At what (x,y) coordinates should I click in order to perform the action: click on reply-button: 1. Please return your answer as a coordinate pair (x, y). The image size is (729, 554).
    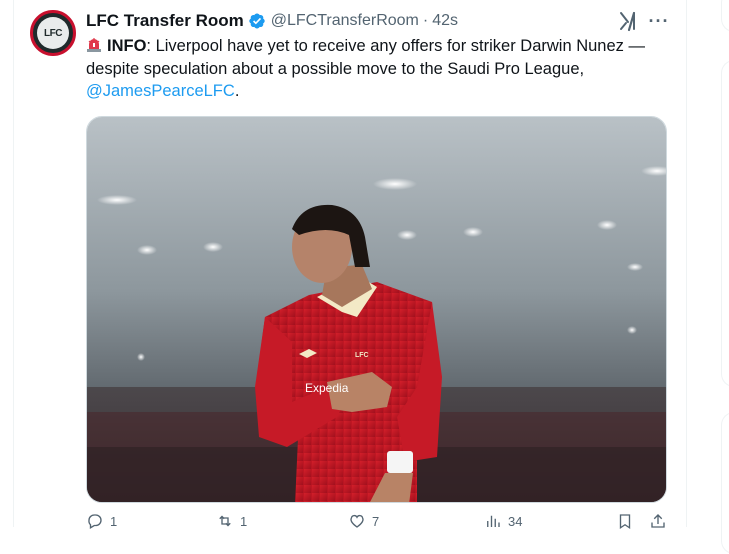
    Looking at the image, I should click on (101, 521).